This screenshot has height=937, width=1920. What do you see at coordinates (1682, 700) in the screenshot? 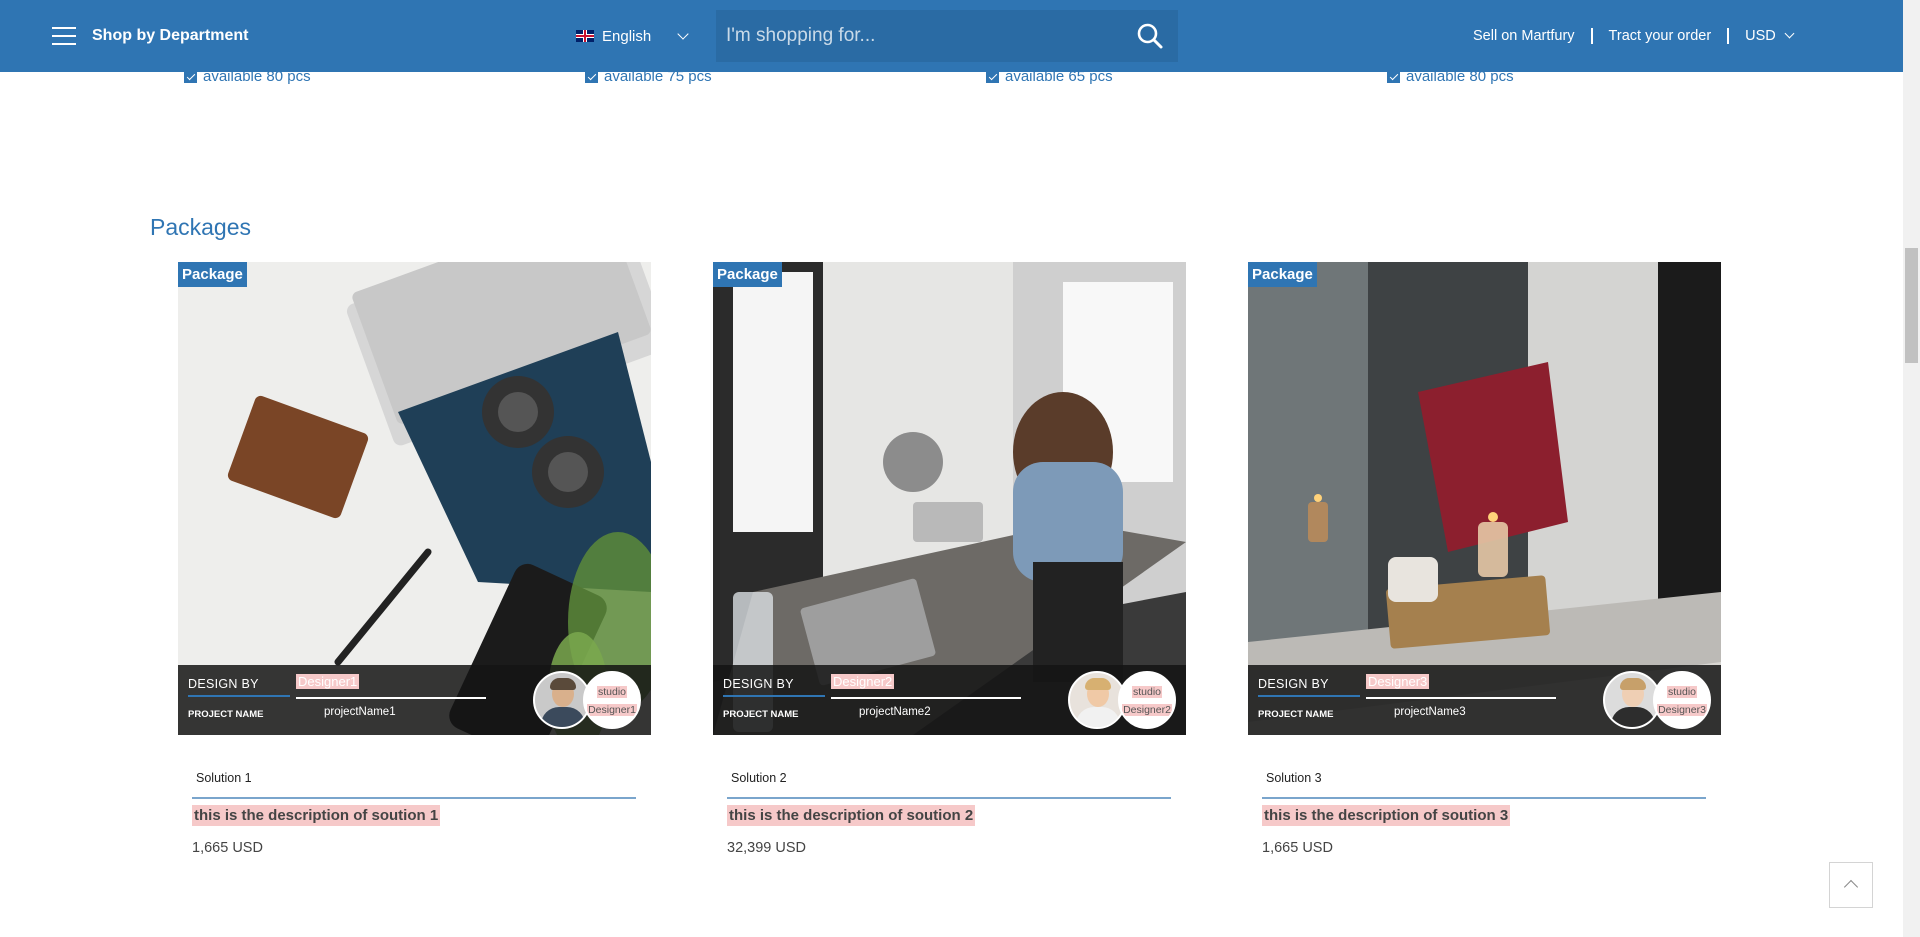
I see `studio-avatar: studio Designer3` at bounding box center [1682, 700].